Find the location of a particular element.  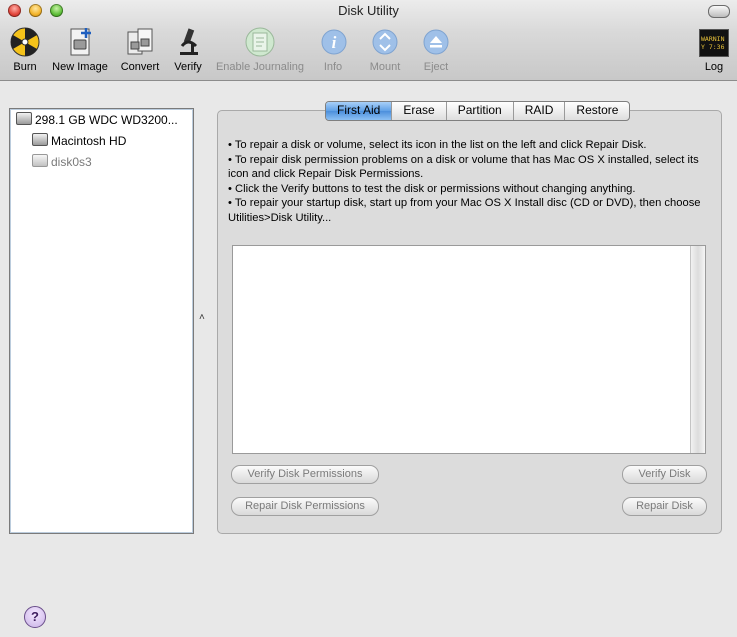

mount-icon is located at coordinates (385, 42).